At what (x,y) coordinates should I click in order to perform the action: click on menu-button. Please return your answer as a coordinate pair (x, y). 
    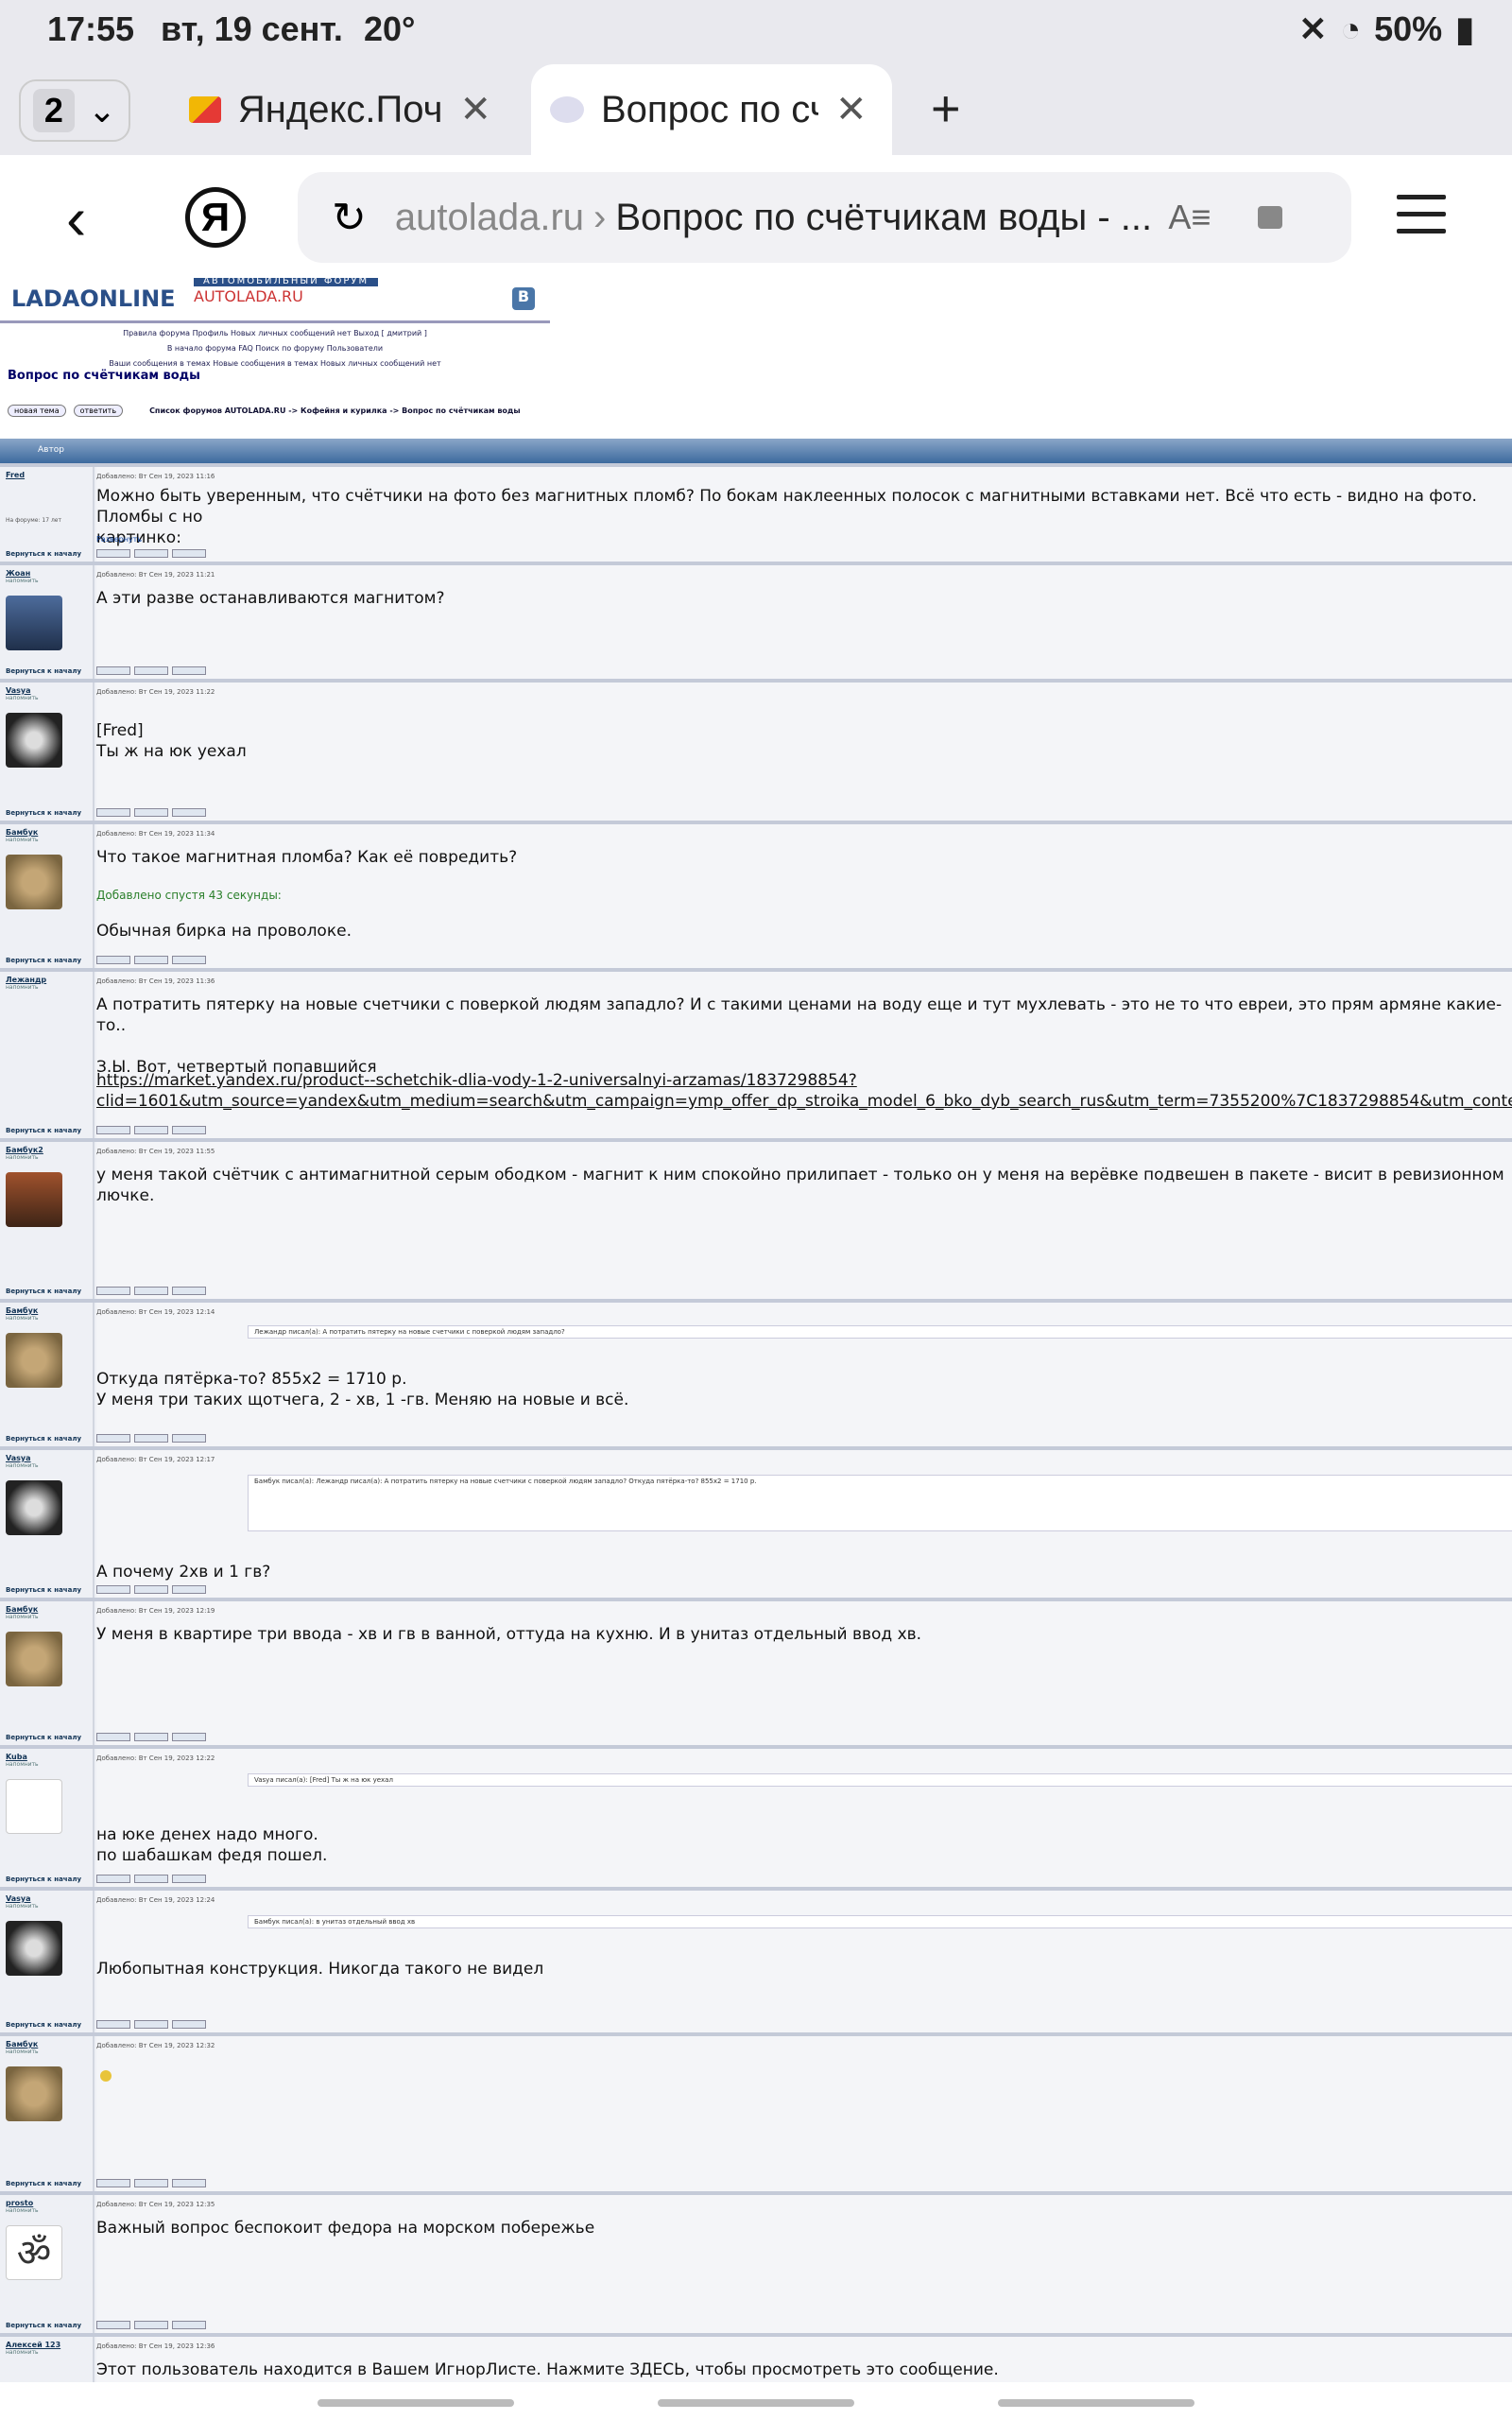
    Looking at the image, I should click on (1421, 220).